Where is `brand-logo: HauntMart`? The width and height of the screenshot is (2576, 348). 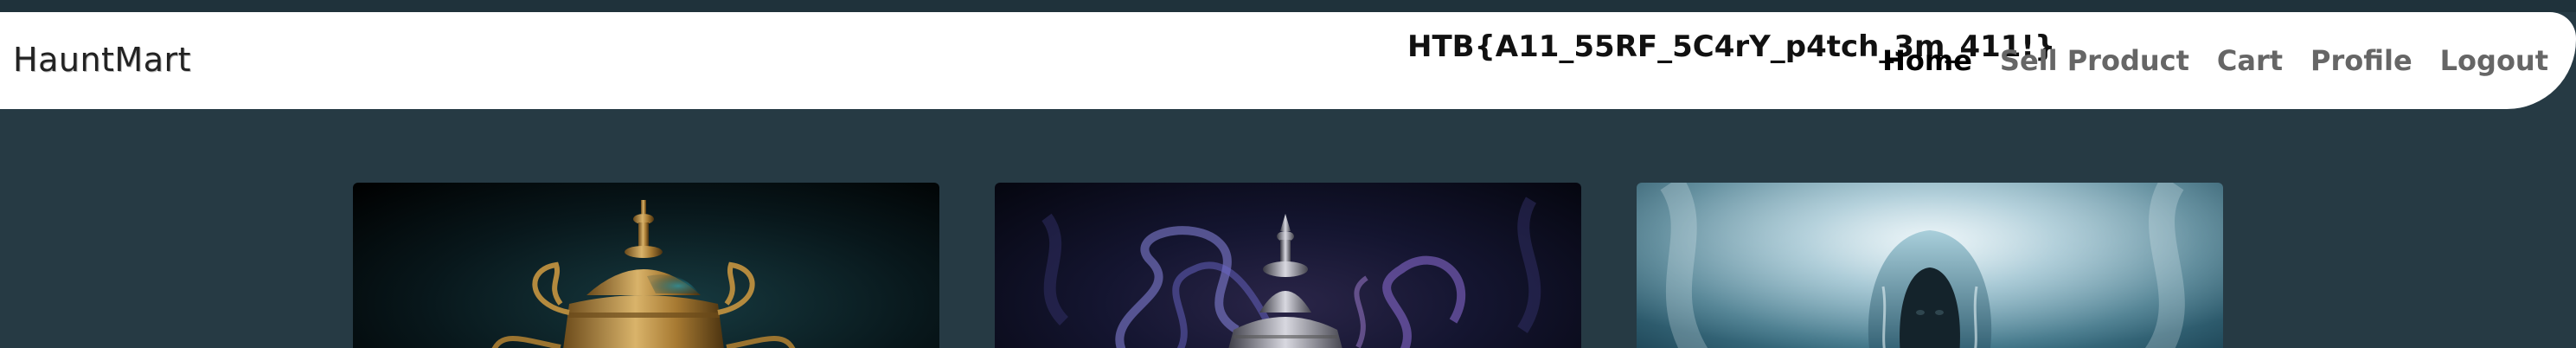 brand-logo: HauntMart is located at coordinates (102, 60).